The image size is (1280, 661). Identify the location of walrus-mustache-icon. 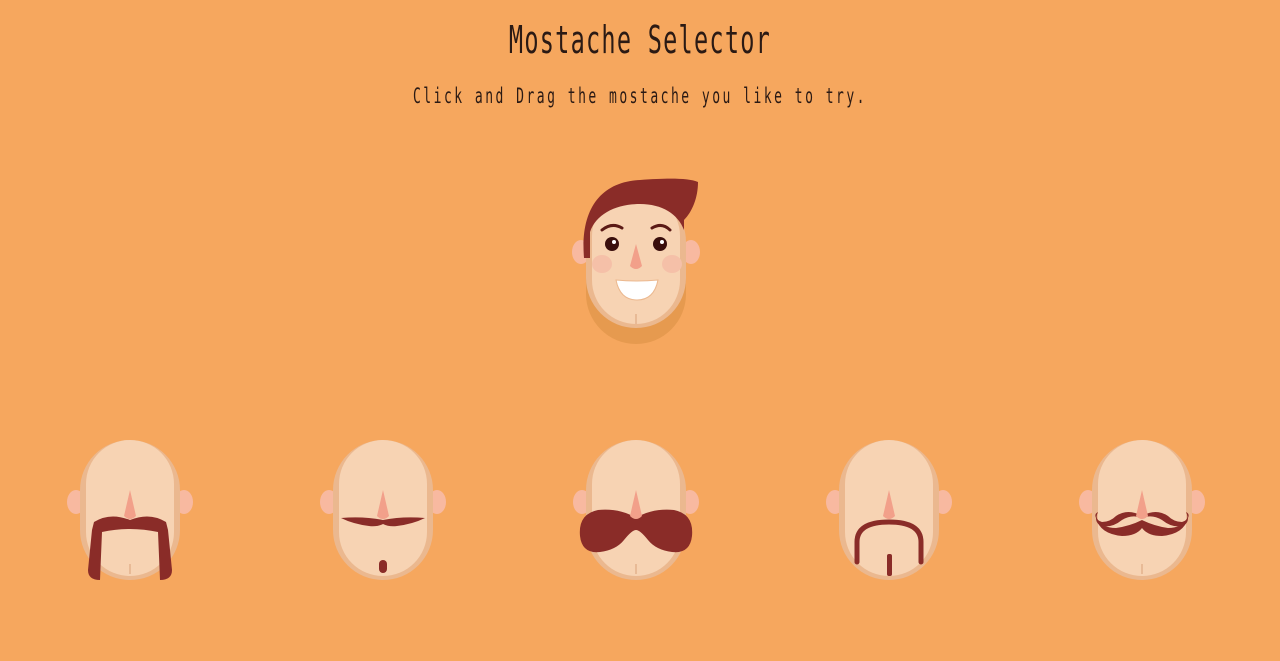
(636, 510).